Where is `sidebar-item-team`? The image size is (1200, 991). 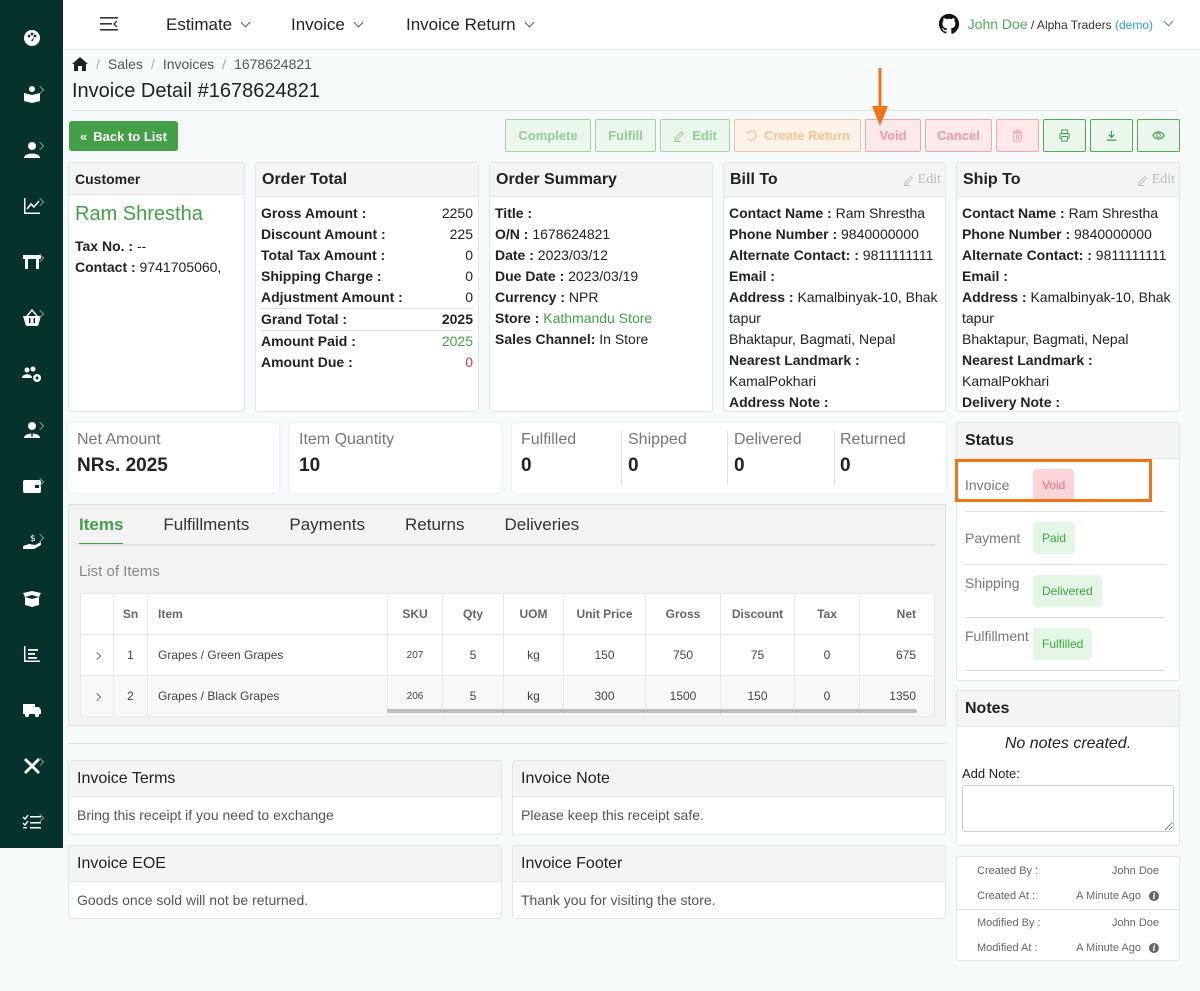 sidebar-item-team is located at coordinates (31, 374).